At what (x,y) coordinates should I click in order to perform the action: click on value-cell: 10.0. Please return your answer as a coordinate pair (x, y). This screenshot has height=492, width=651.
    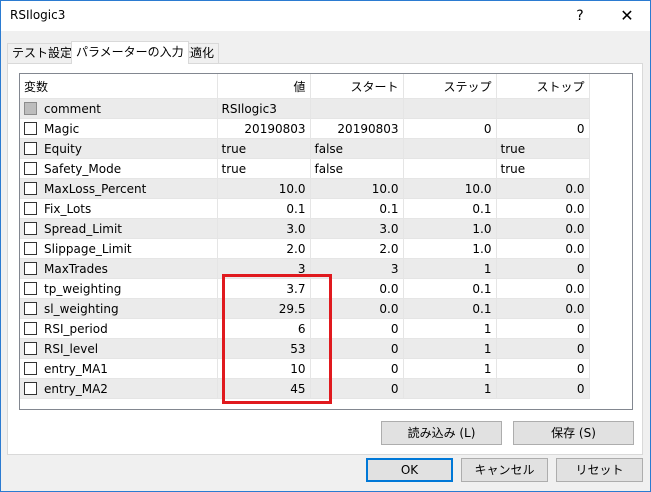
    Looking at the image, I should click on (264, 188).